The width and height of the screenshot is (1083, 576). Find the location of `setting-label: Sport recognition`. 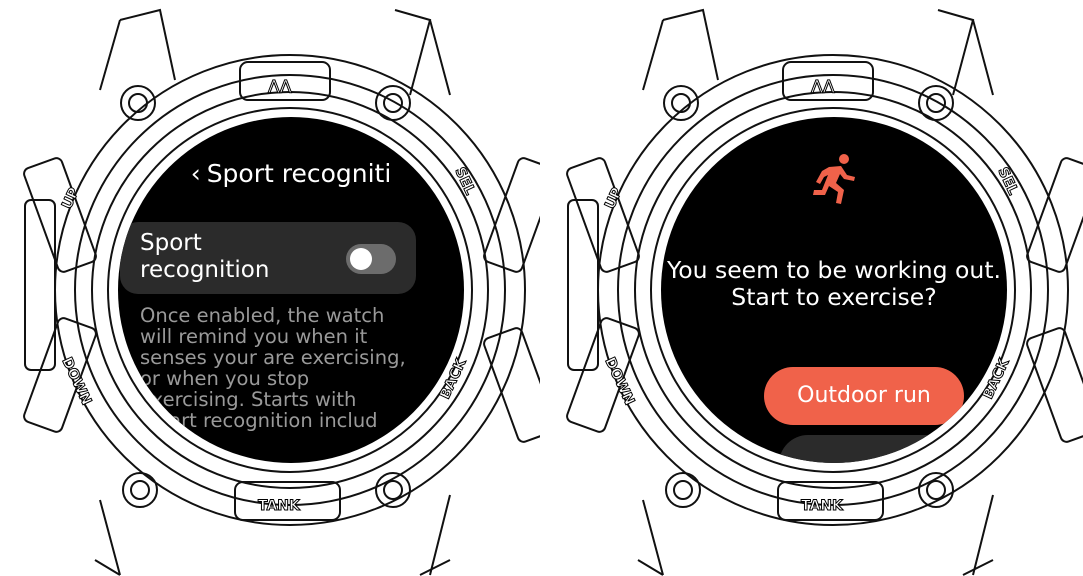

setting-label: Sport recognition is located at coordinates (205, 256).